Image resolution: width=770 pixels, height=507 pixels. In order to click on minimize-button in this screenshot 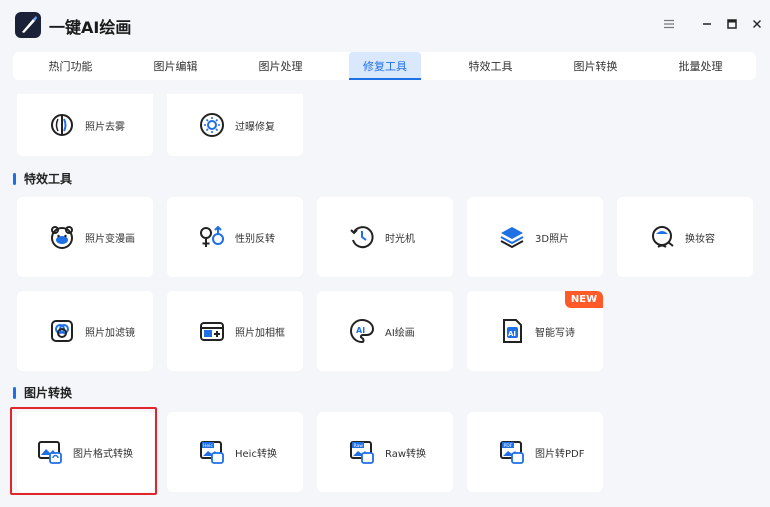, I will do `click(707, 24)`.